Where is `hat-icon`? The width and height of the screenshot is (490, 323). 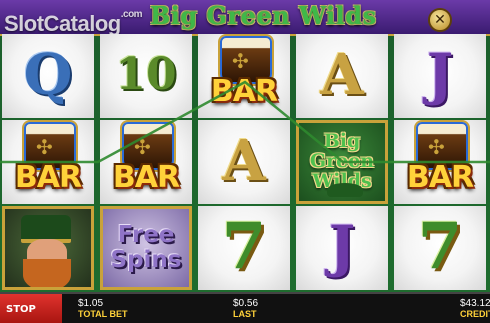
hat-icon is located at coordinates (345, 190).